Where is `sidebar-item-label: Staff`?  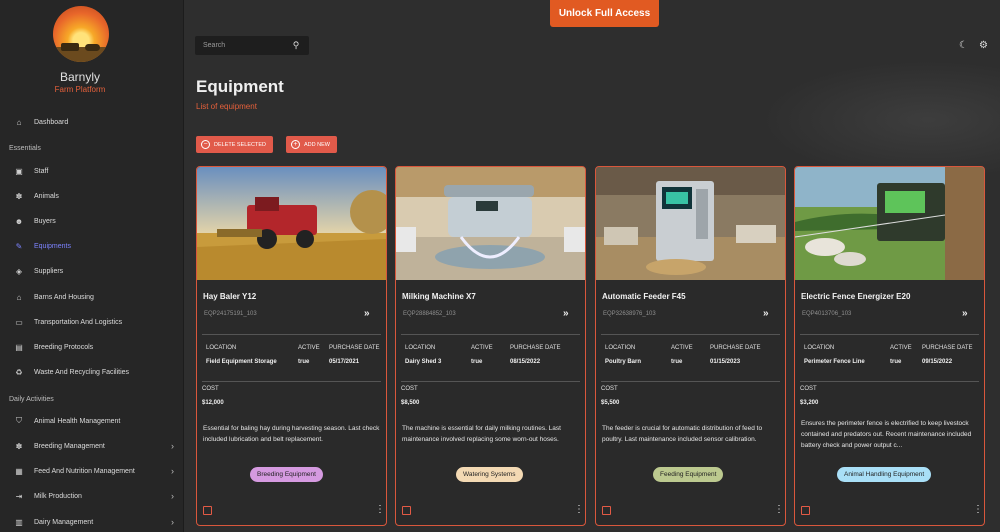 sidebar-item-label: Staff is located at coordinates (41, 171).